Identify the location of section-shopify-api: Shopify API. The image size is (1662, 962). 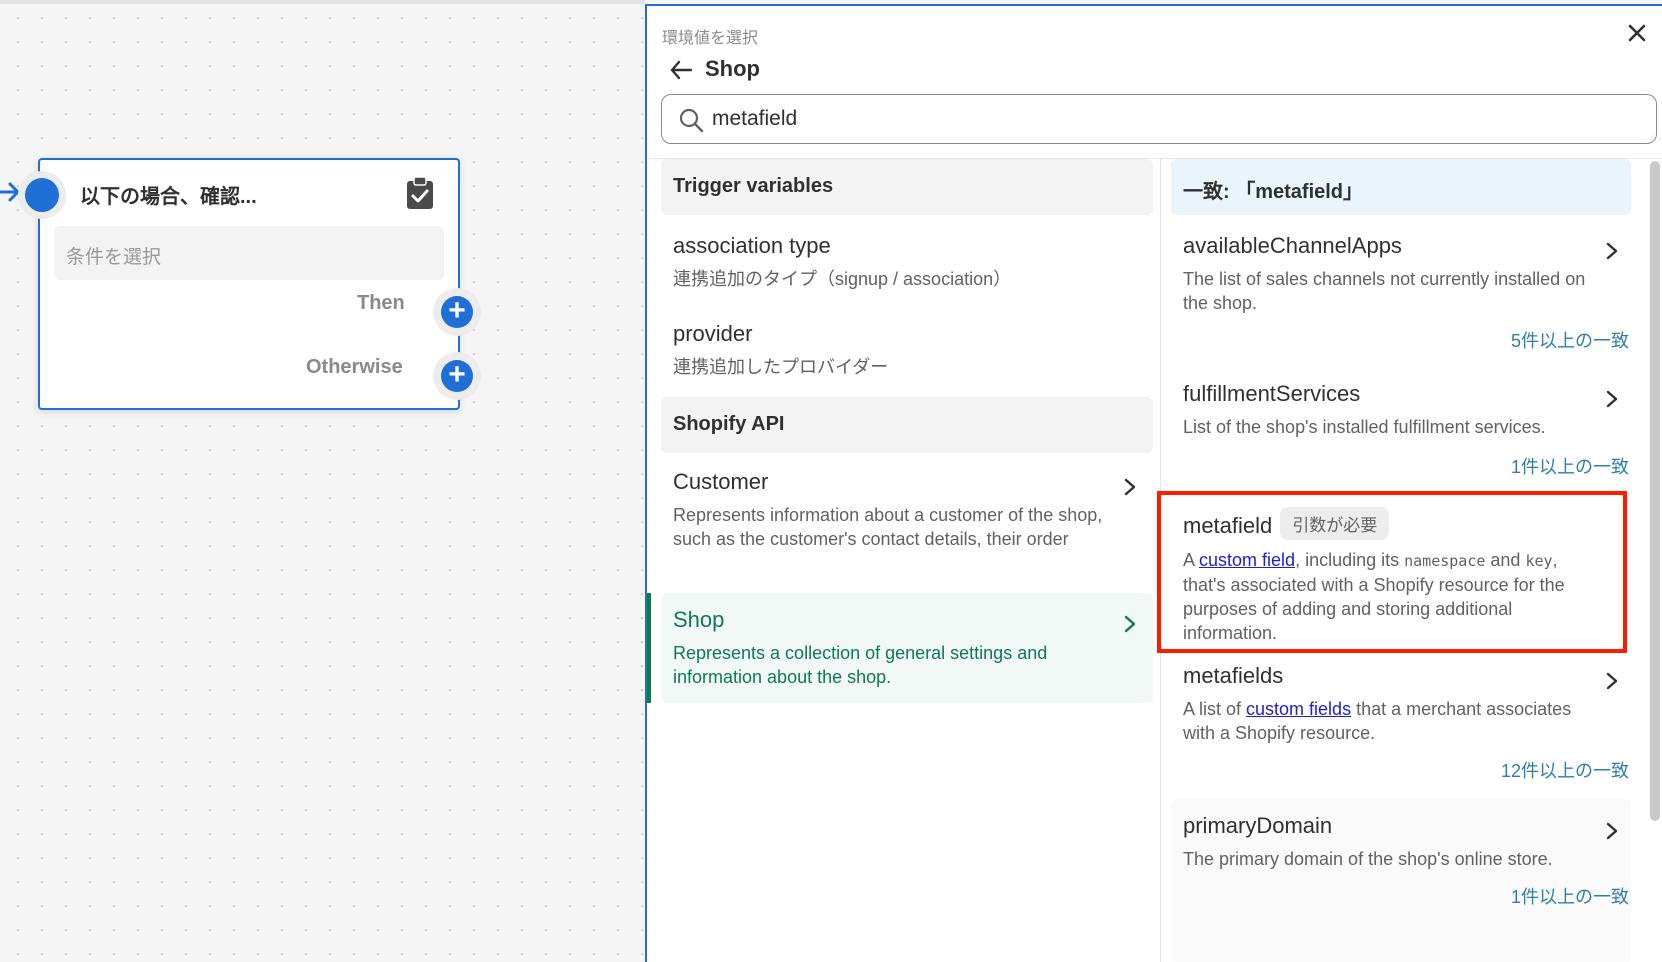
(907, 425).